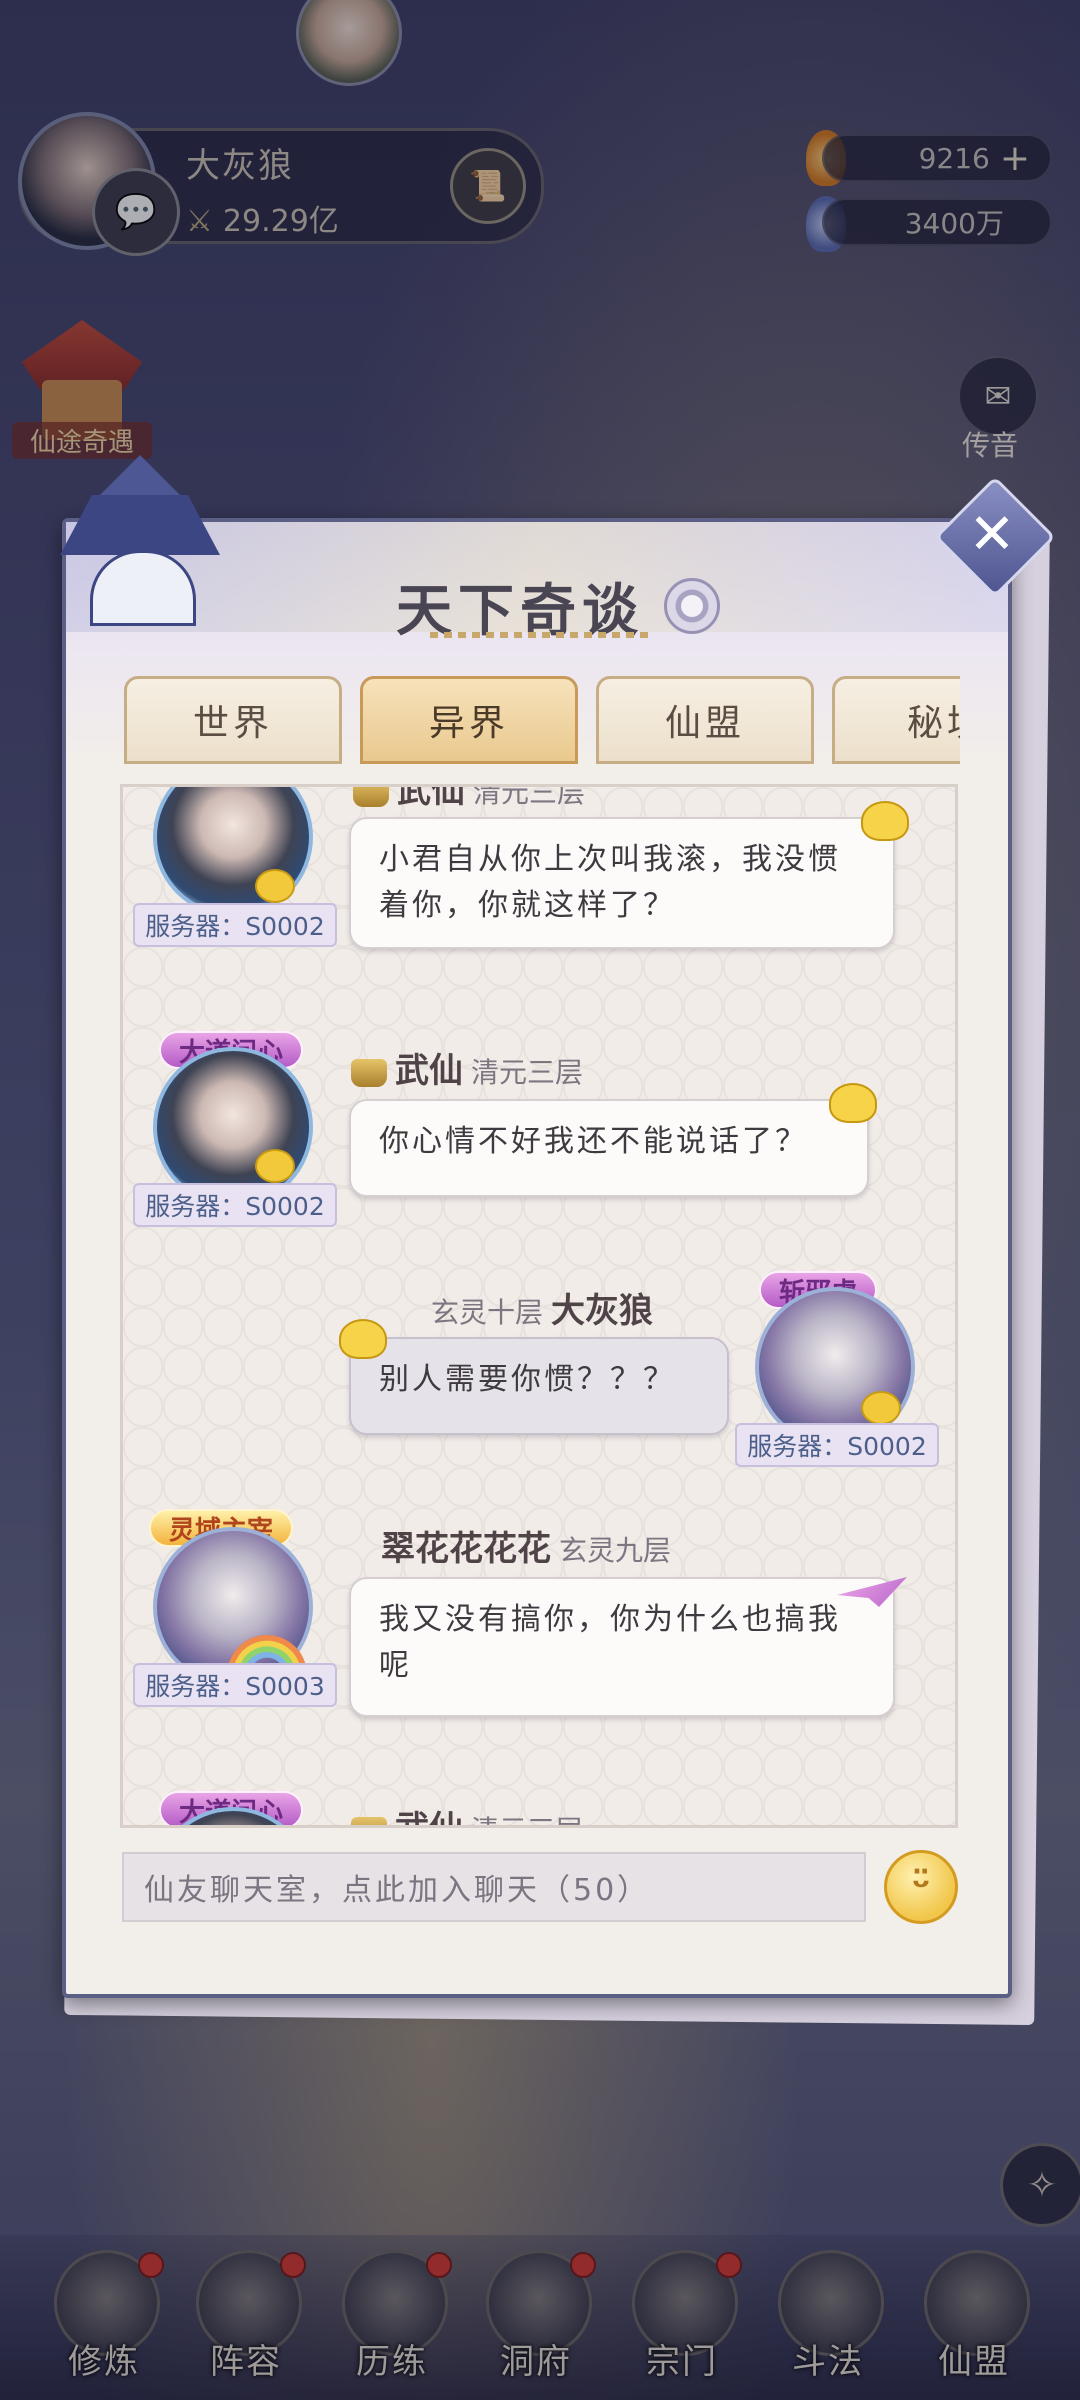  I want to click on close-icon: ✕, so click(992, 534).